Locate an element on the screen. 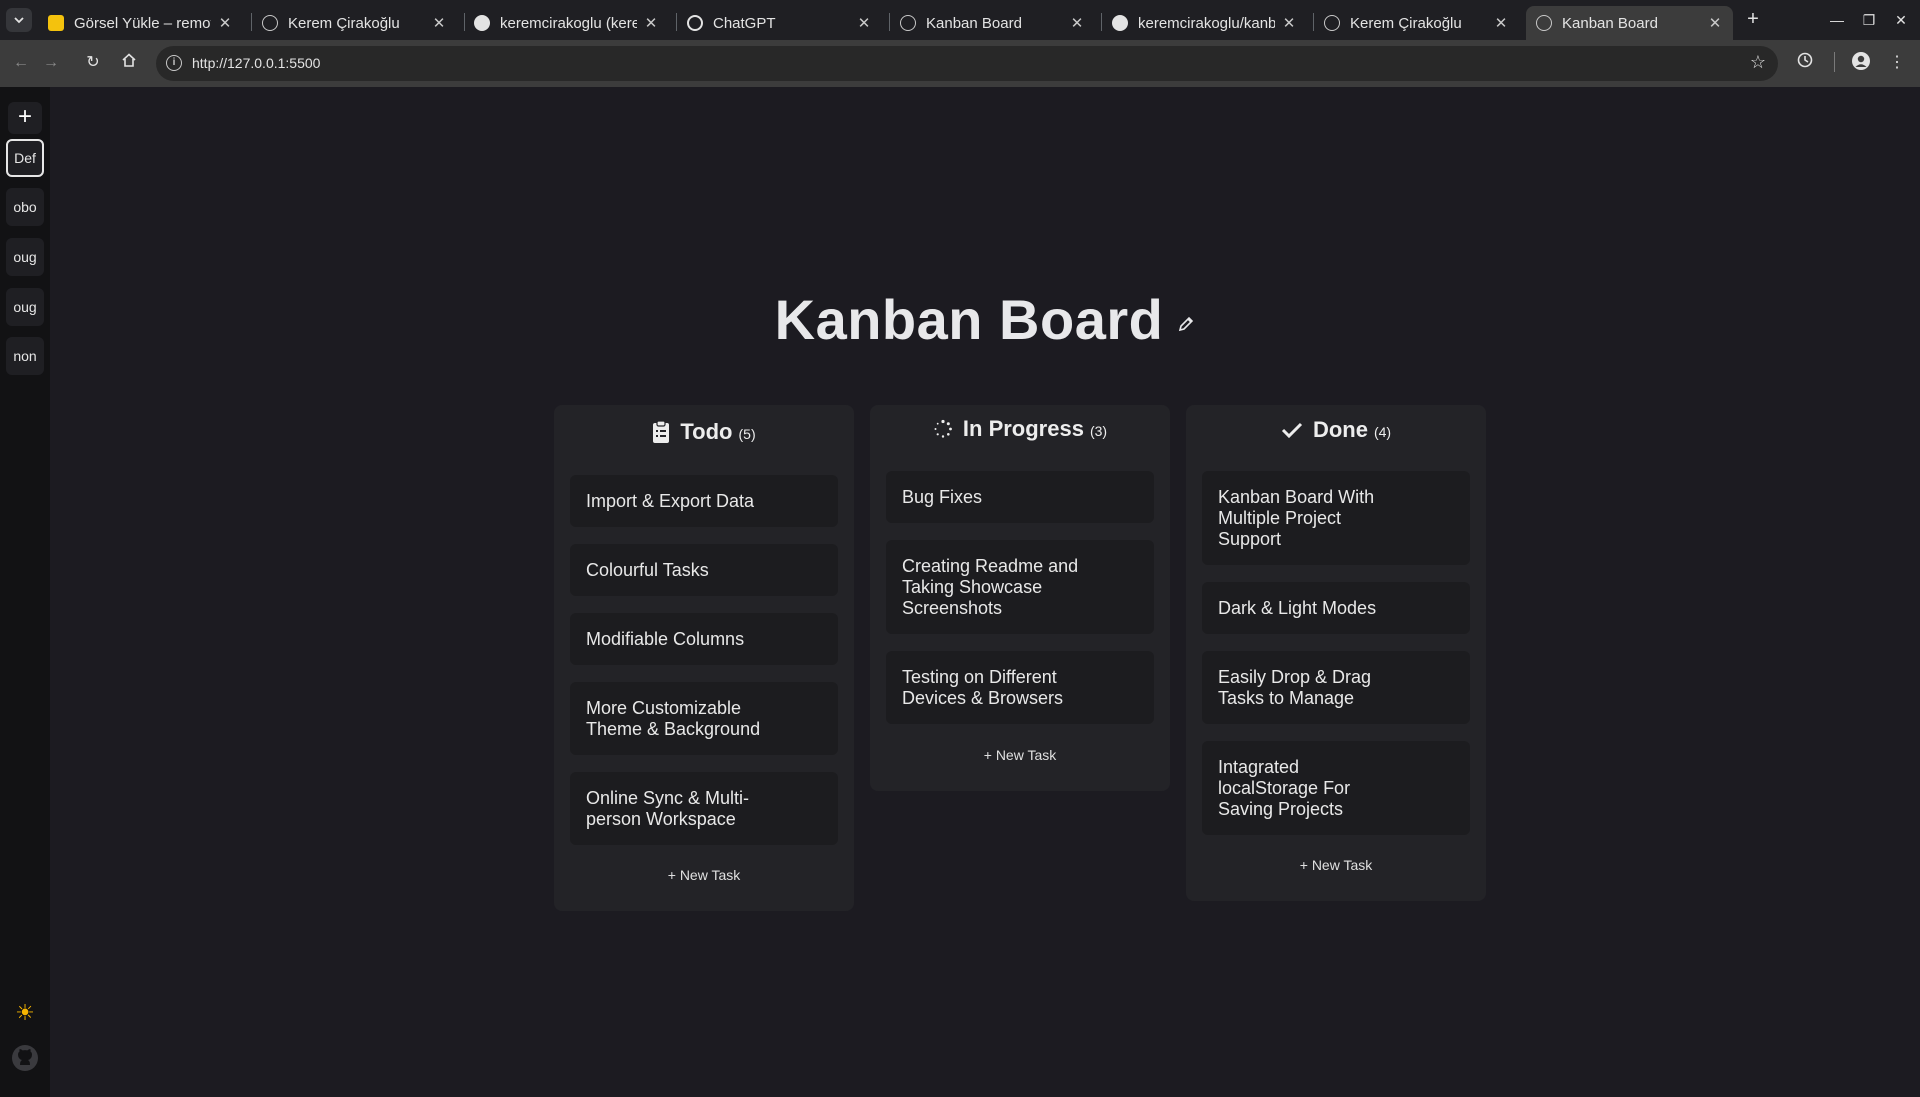 This screenshot has height=1097, width=1920. task-card: Testing on Different Devices & Browsers is located at coordinates (1020, 687).